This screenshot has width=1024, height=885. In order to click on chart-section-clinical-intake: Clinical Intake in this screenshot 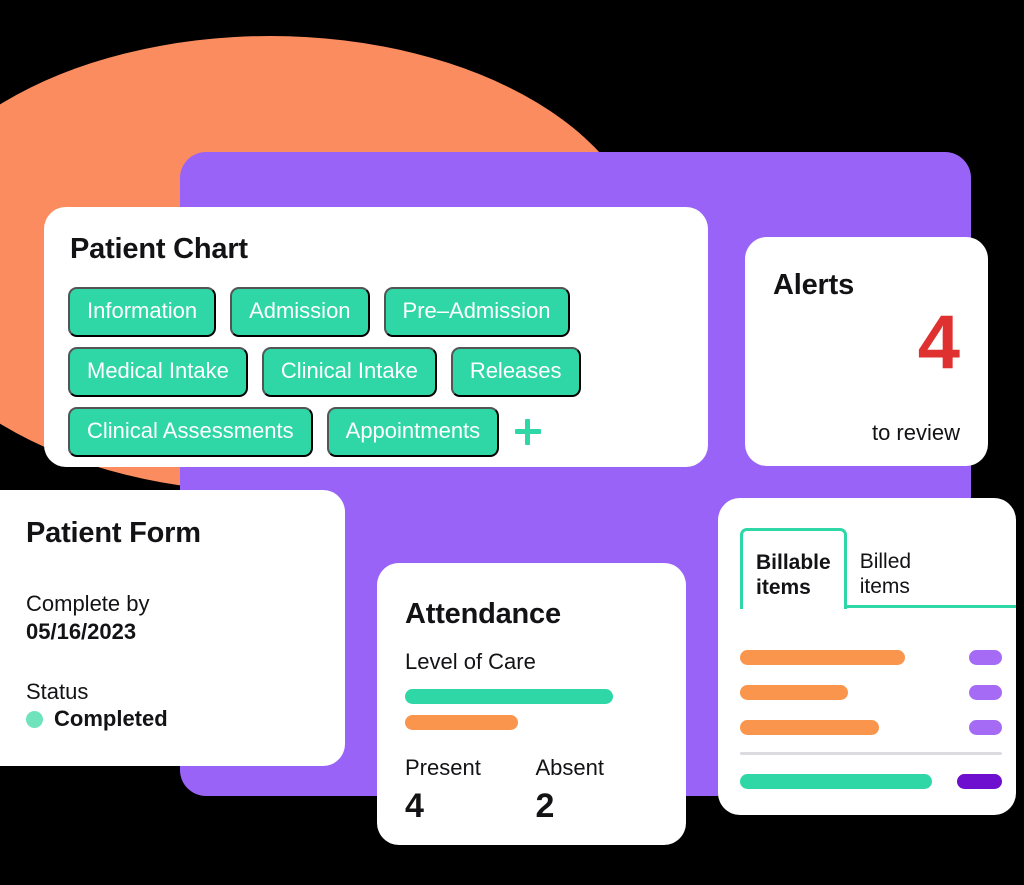, I will do `click(349, 372)`.